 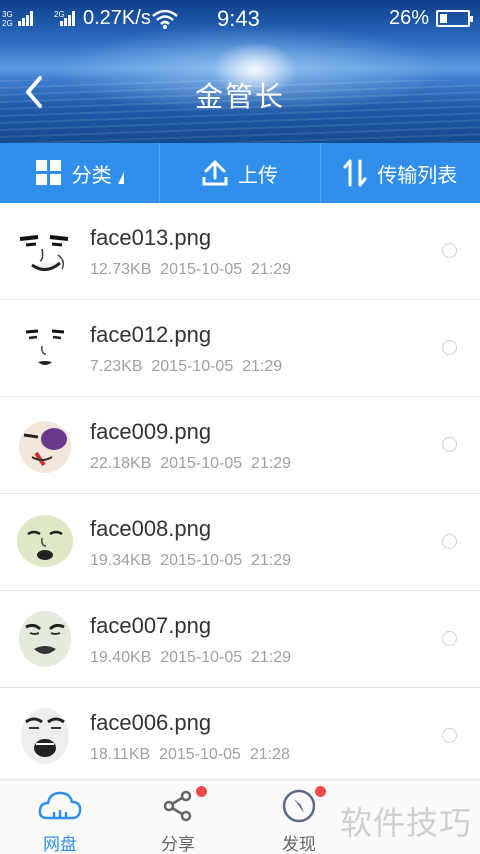 What do you see at coordinates (178, 844) in the screenshot?
I see `nav-share-label: 分享` at bounding box center [178, 844].